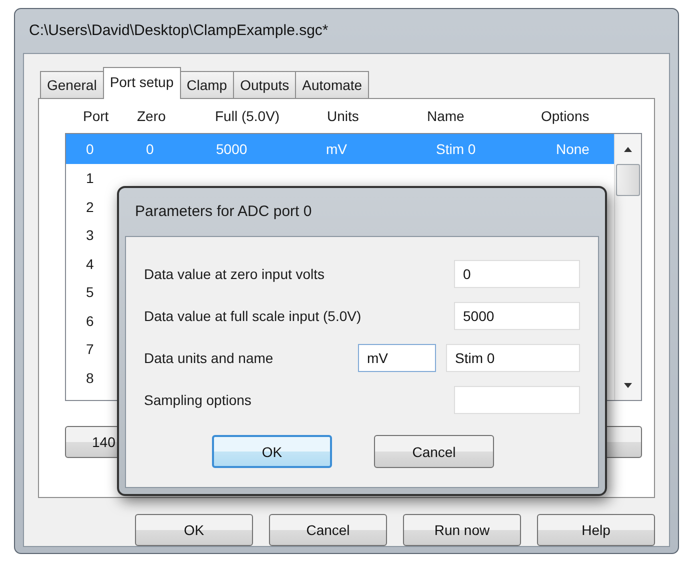  I want to click on column-header: Units, so click(343, 116).